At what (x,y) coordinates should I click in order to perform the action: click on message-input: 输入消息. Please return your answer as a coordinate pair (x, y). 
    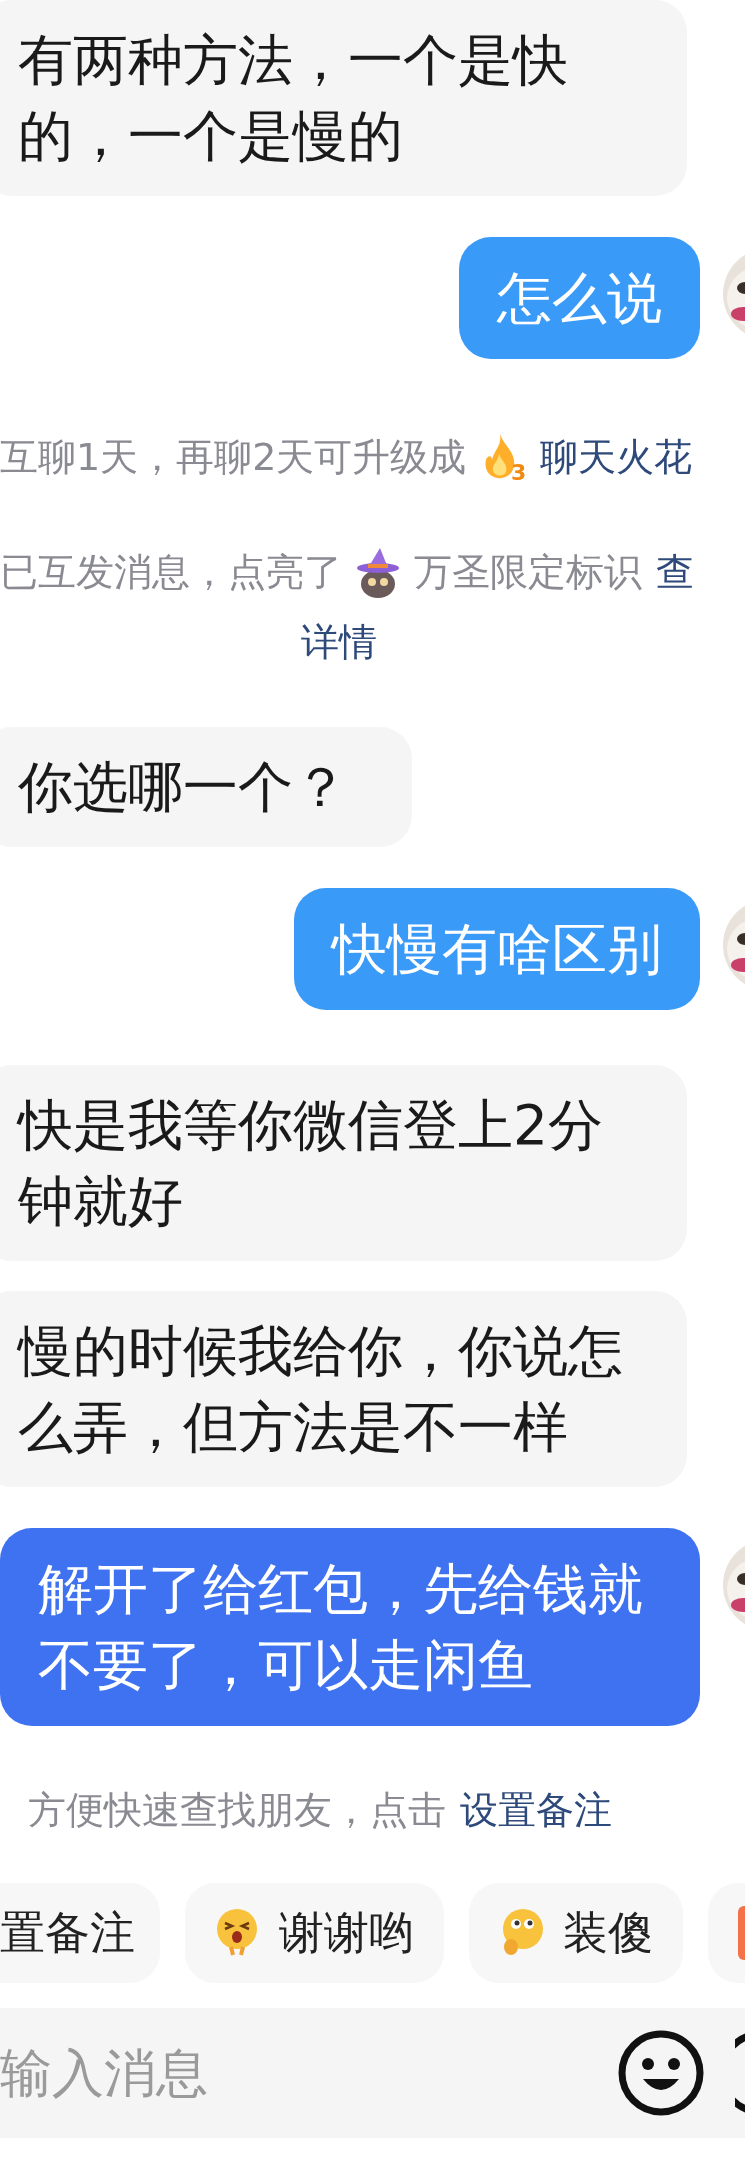
    Looking at the image, I should click on (308, 2073).